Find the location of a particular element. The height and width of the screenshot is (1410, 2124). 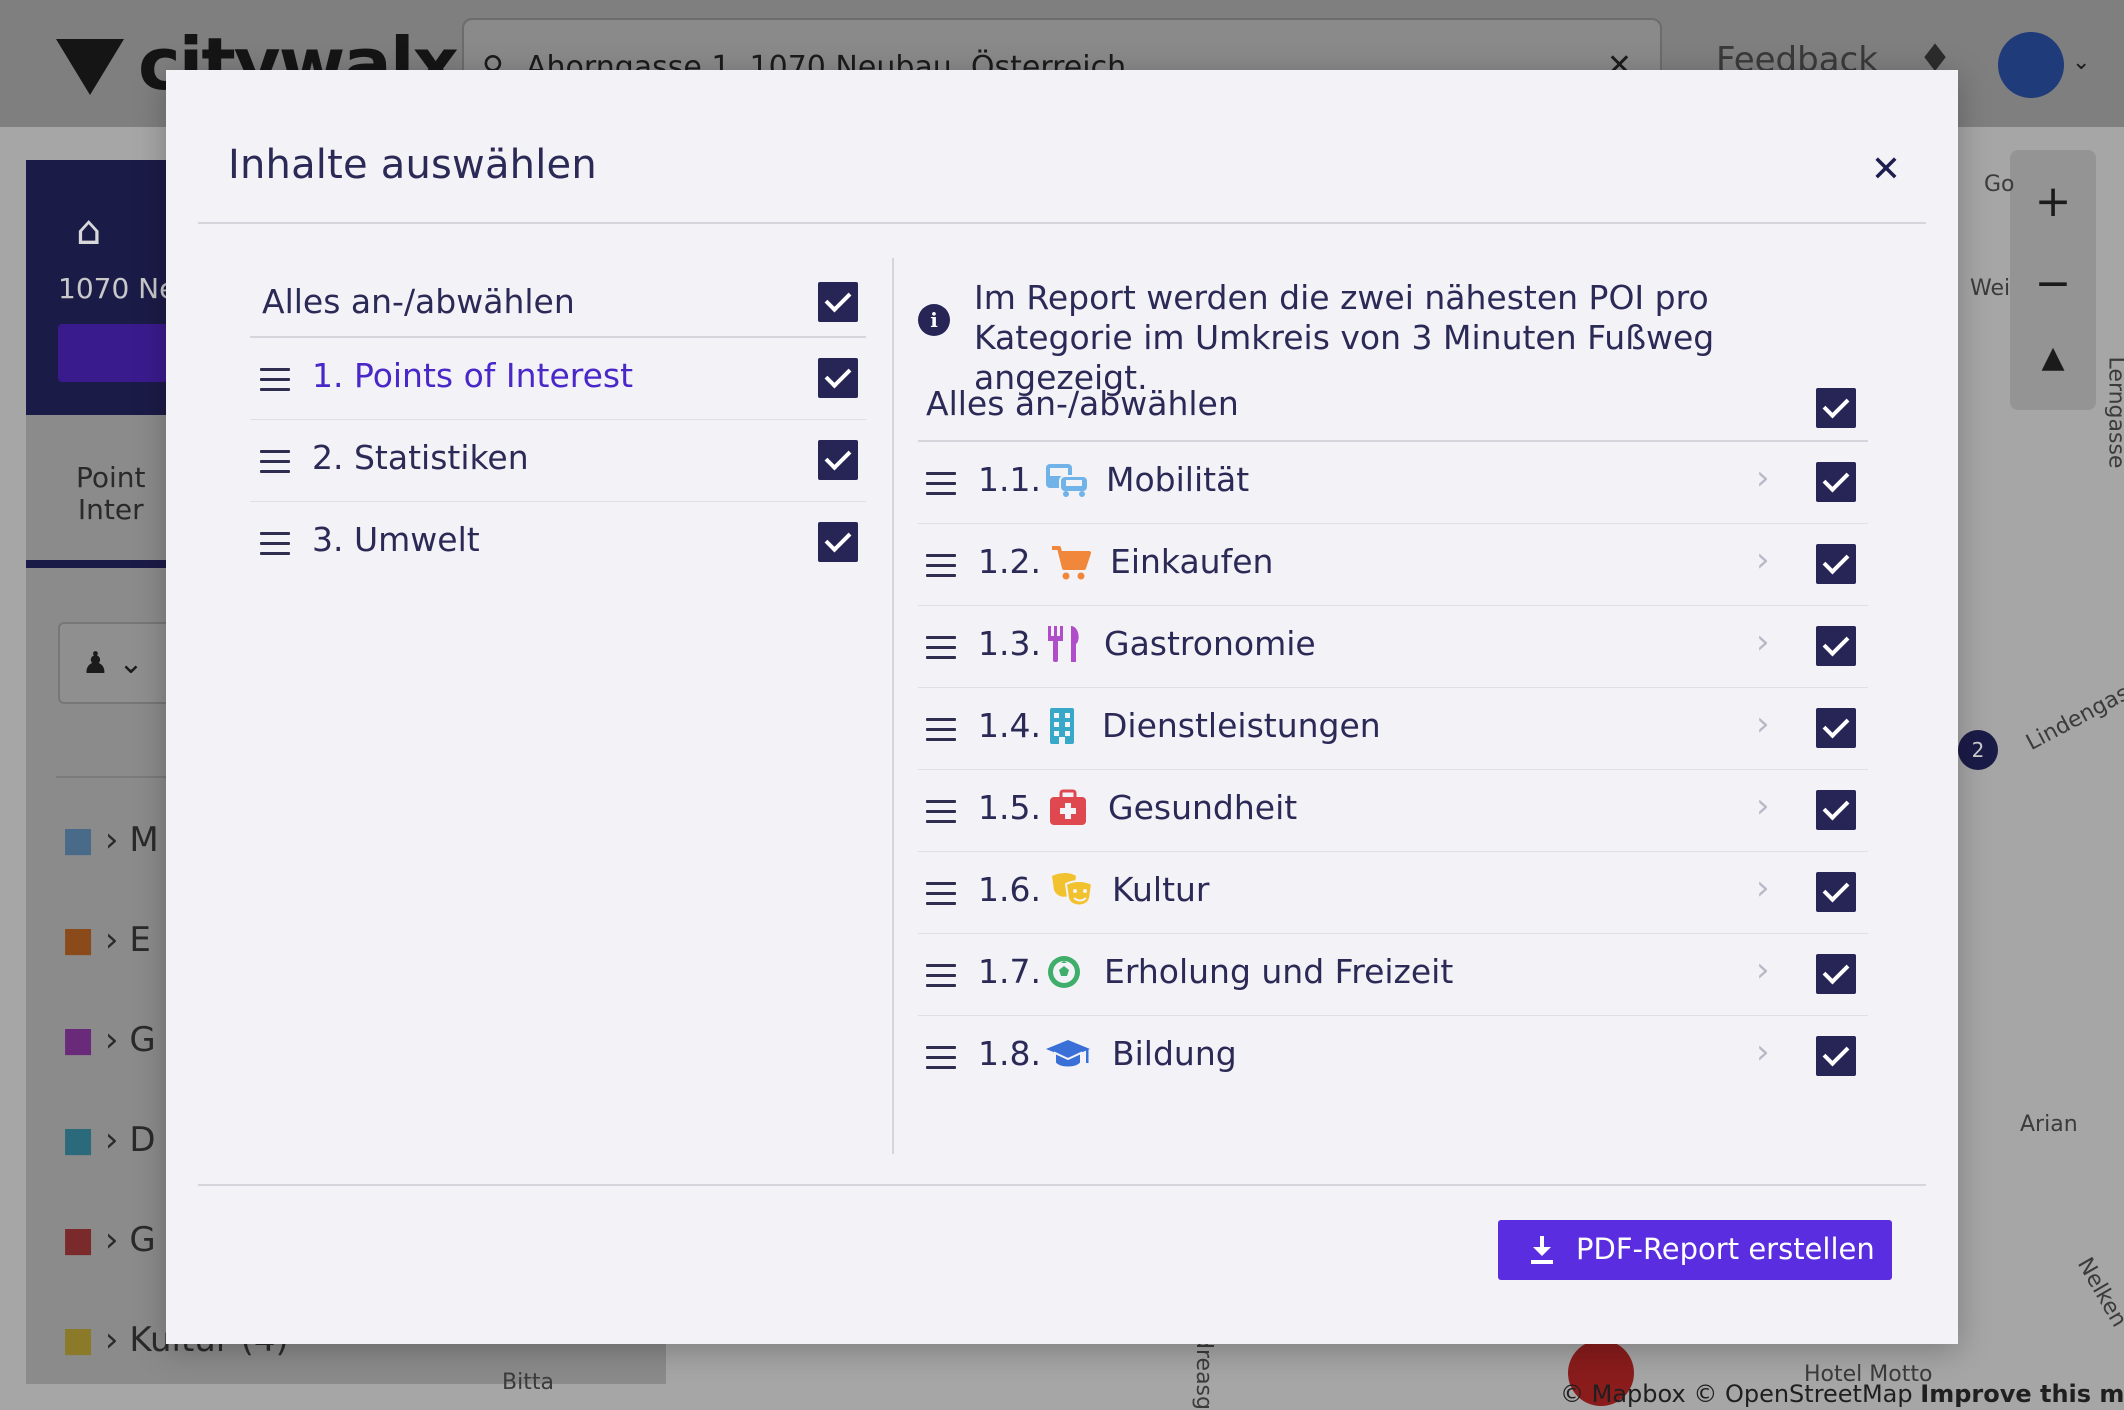

category-item-services: 1.4. Dienstleistungen › is located at coordinates (1393, 729).